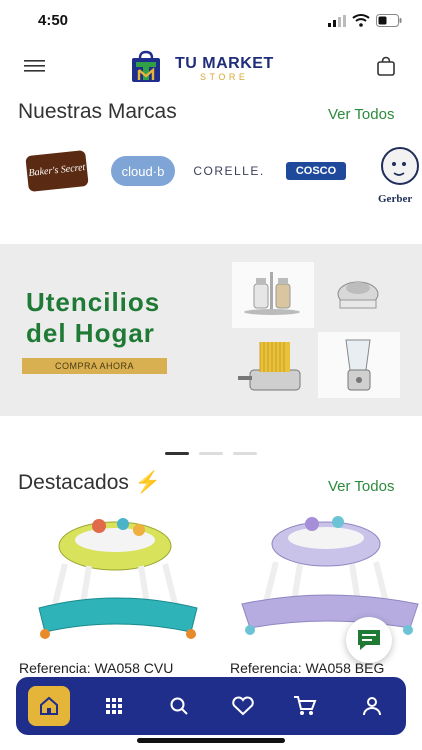  I want to click on nav-categories, so click(114, 706).